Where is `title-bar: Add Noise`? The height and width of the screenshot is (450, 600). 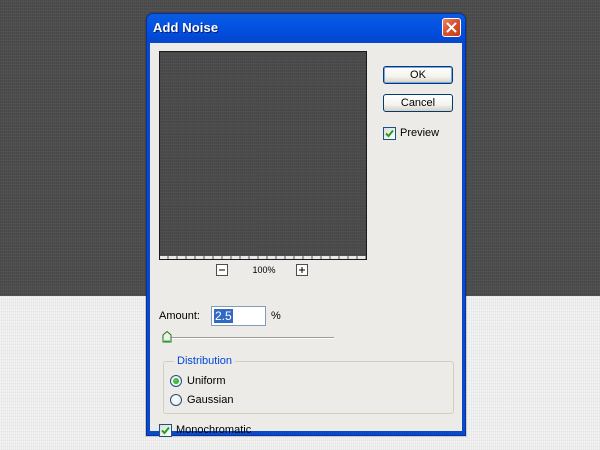
title-bar: Add Noise is located at coordinates (306, 28).